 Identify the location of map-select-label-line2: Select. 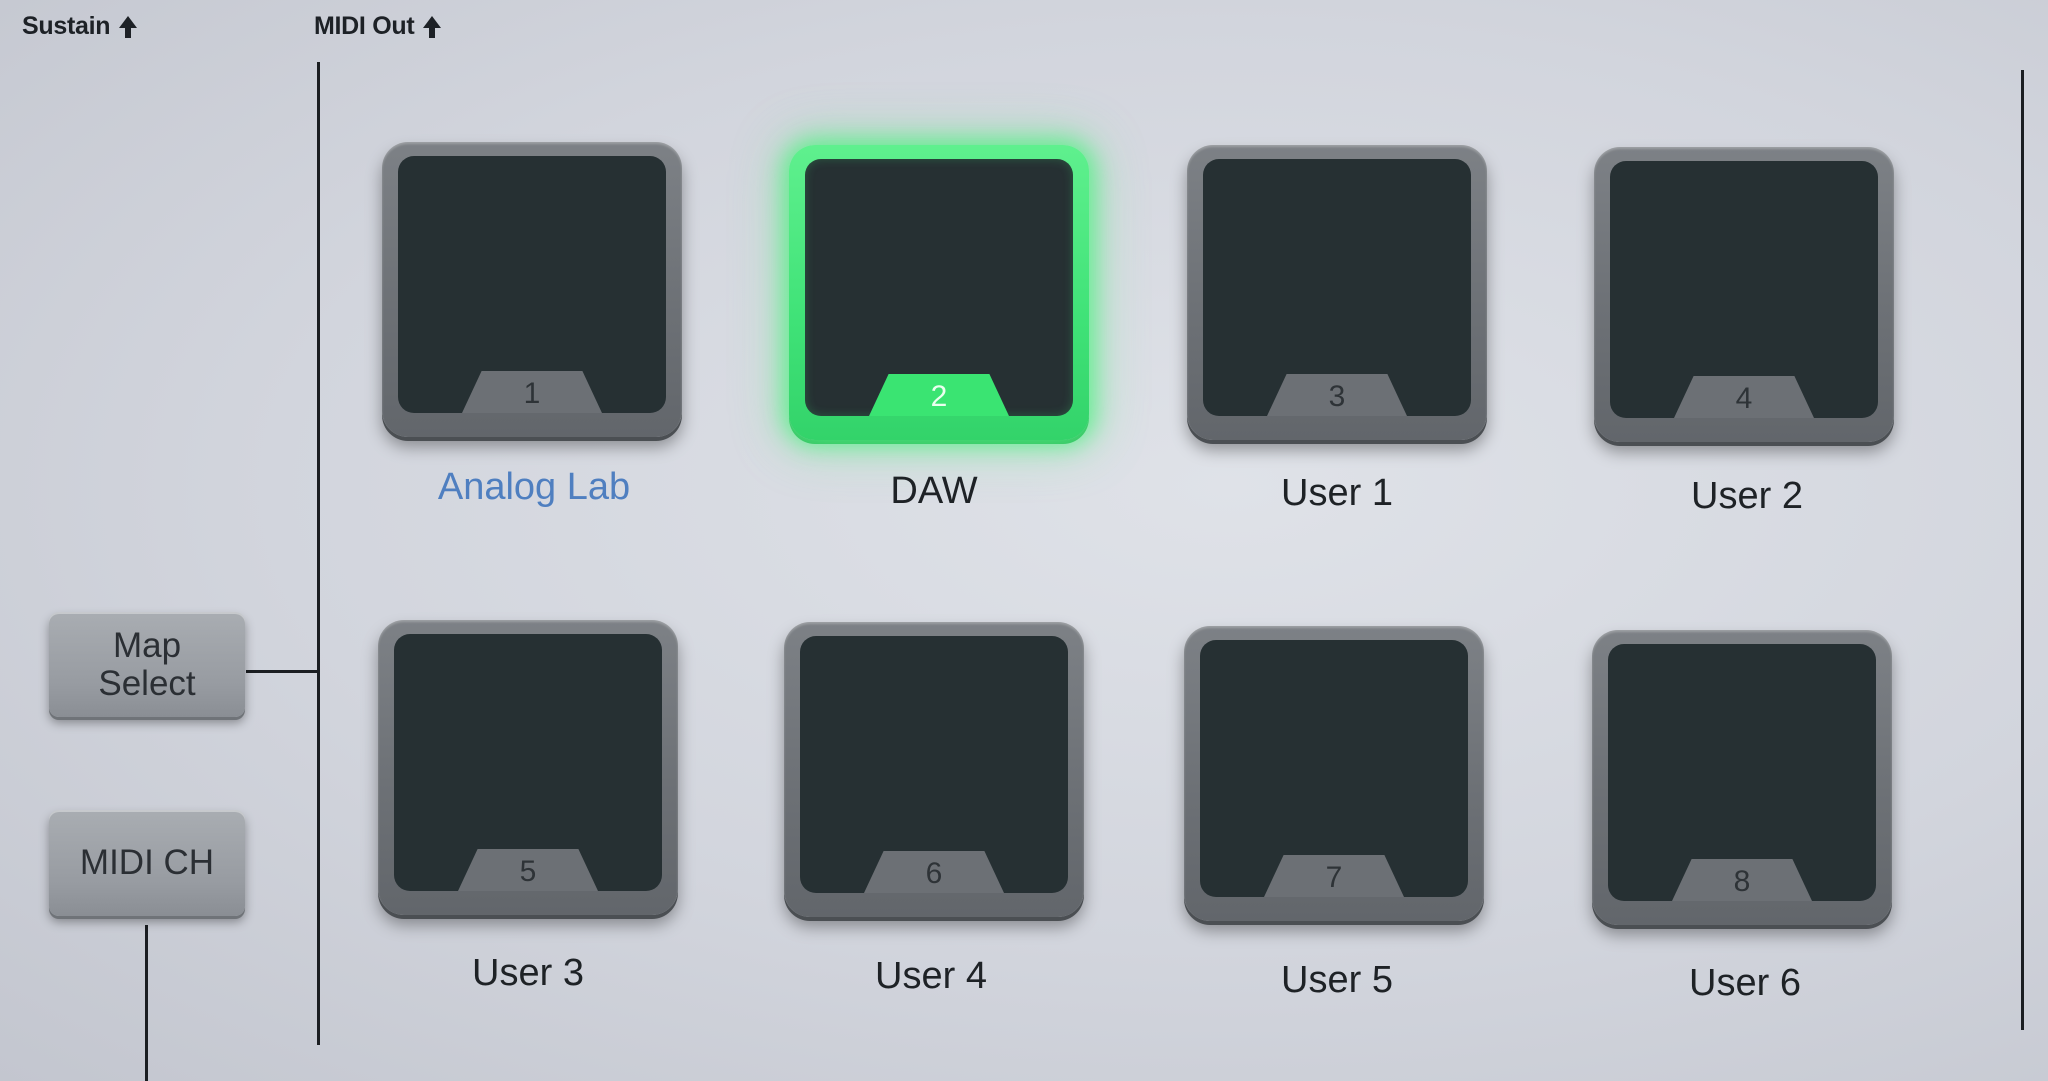
(147, 683).